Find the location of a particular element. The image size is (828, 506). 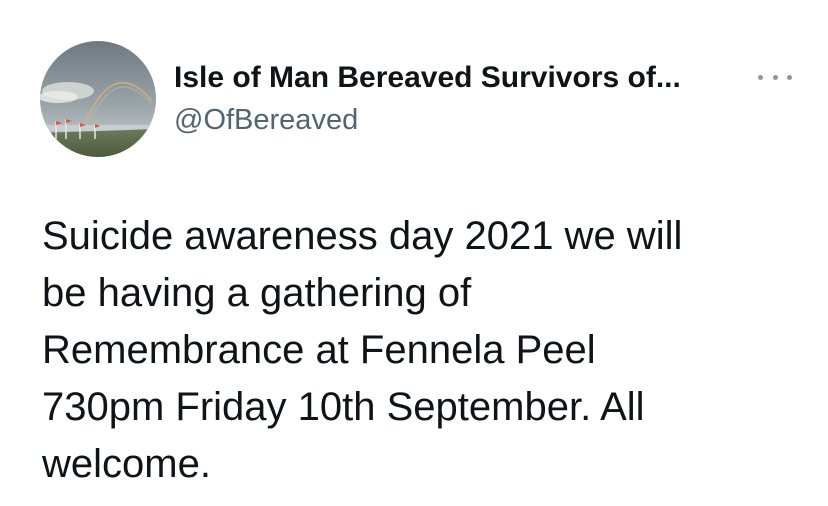

tweet-text-line: 730pm Friday 10th September. All is located at coordinates (343, 407).